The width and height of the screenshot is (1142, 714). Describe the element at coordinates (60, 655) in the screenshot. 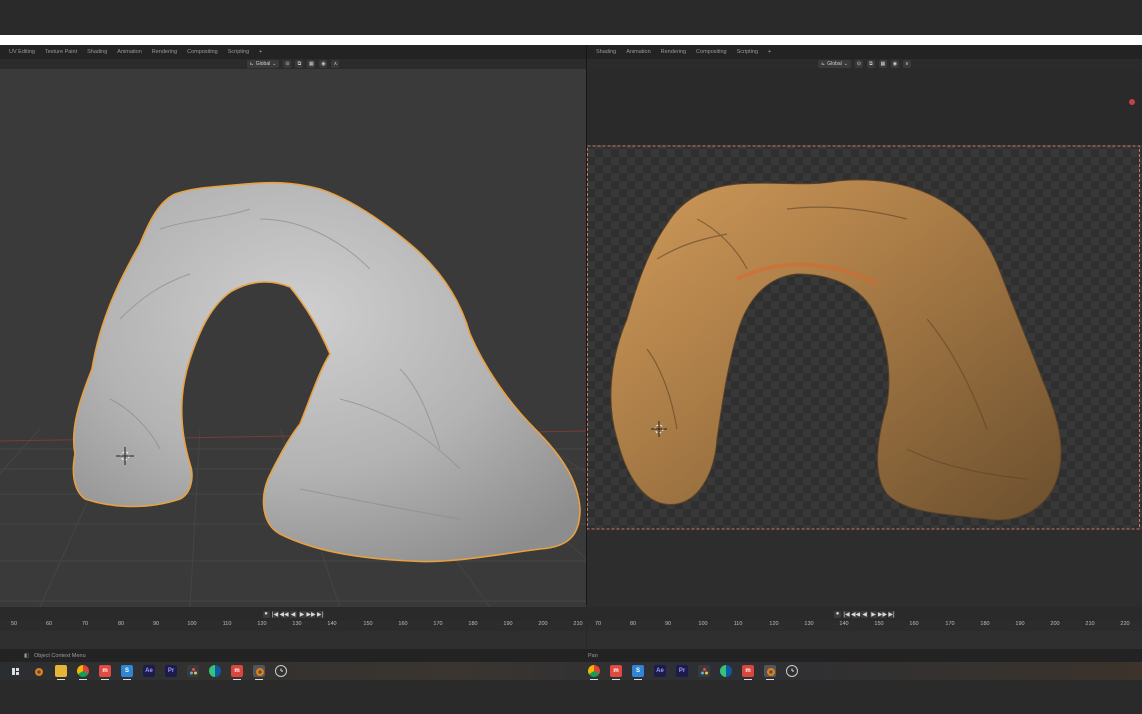

I see `status-hint-left: Object Context Menu` at that location.